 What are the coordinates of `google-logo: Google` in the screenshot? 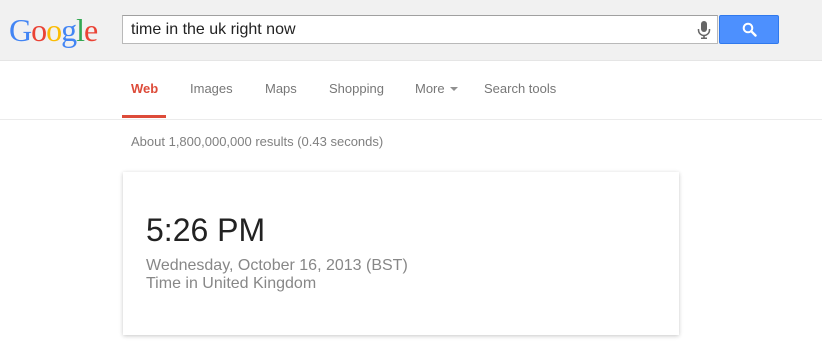 It's located at (53, 30).